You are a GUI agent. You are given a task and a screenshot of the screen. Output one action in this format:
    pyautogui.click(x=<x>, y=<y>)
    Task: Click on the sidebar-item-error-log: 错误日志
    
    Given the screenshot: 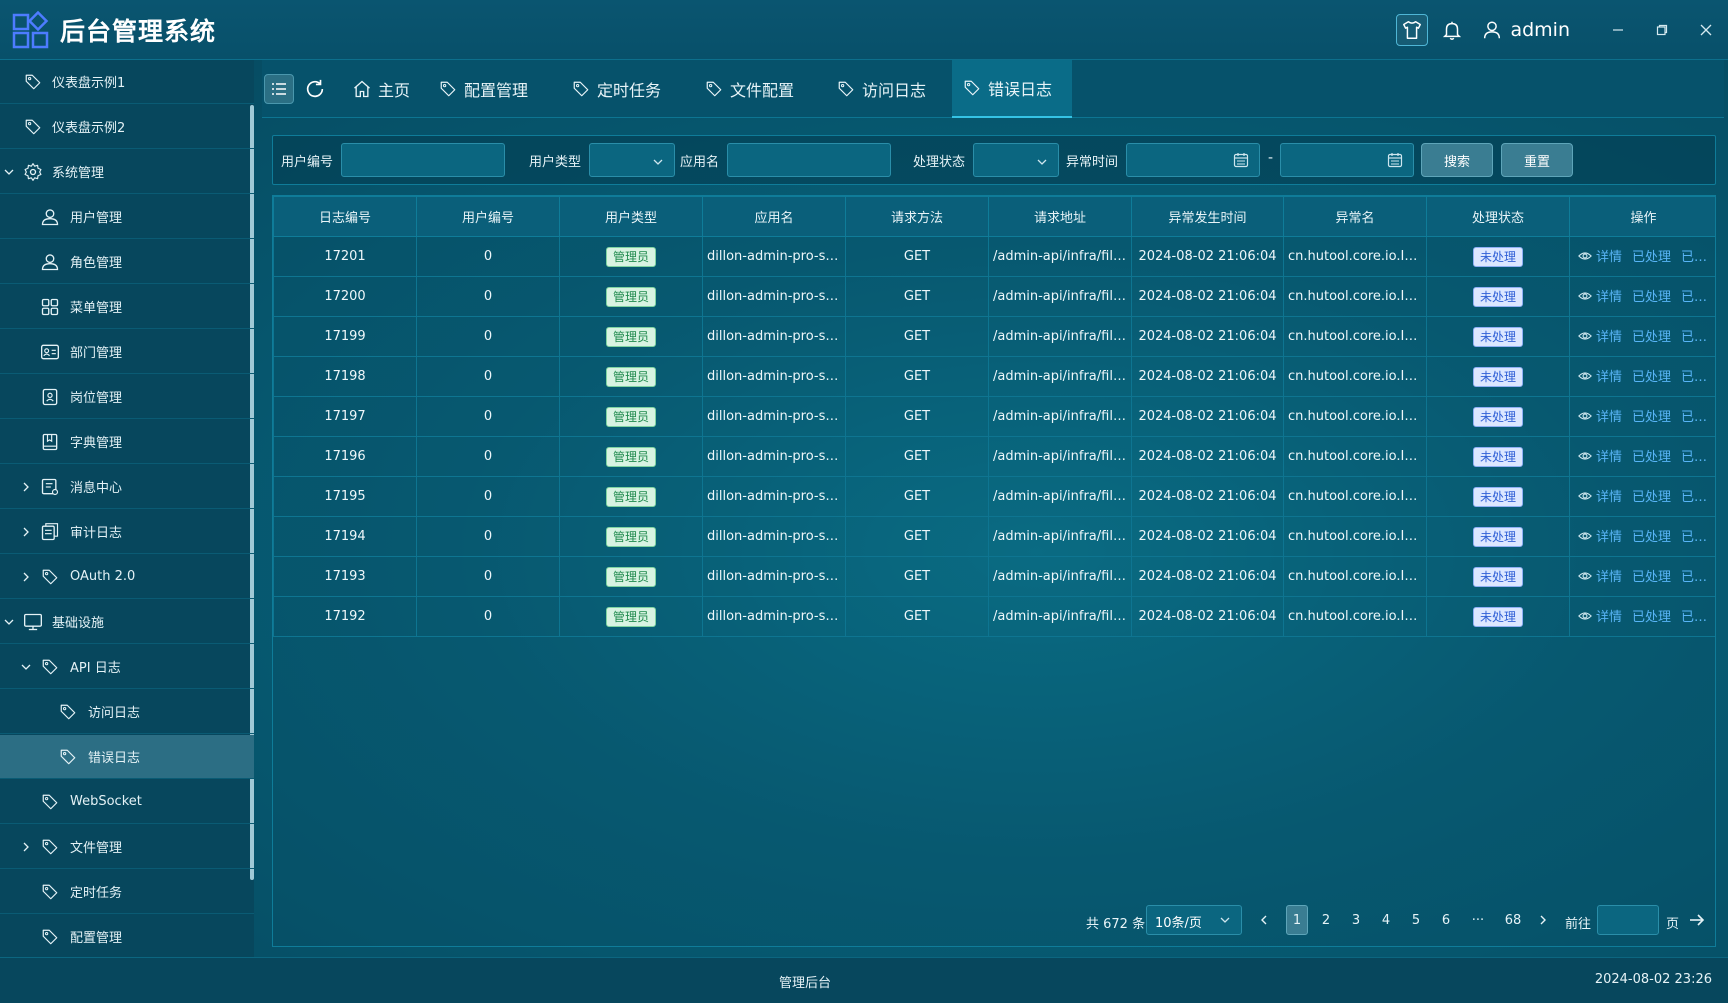 What is the action you would take?
    pyautogui.click(x=127, y=757)
    